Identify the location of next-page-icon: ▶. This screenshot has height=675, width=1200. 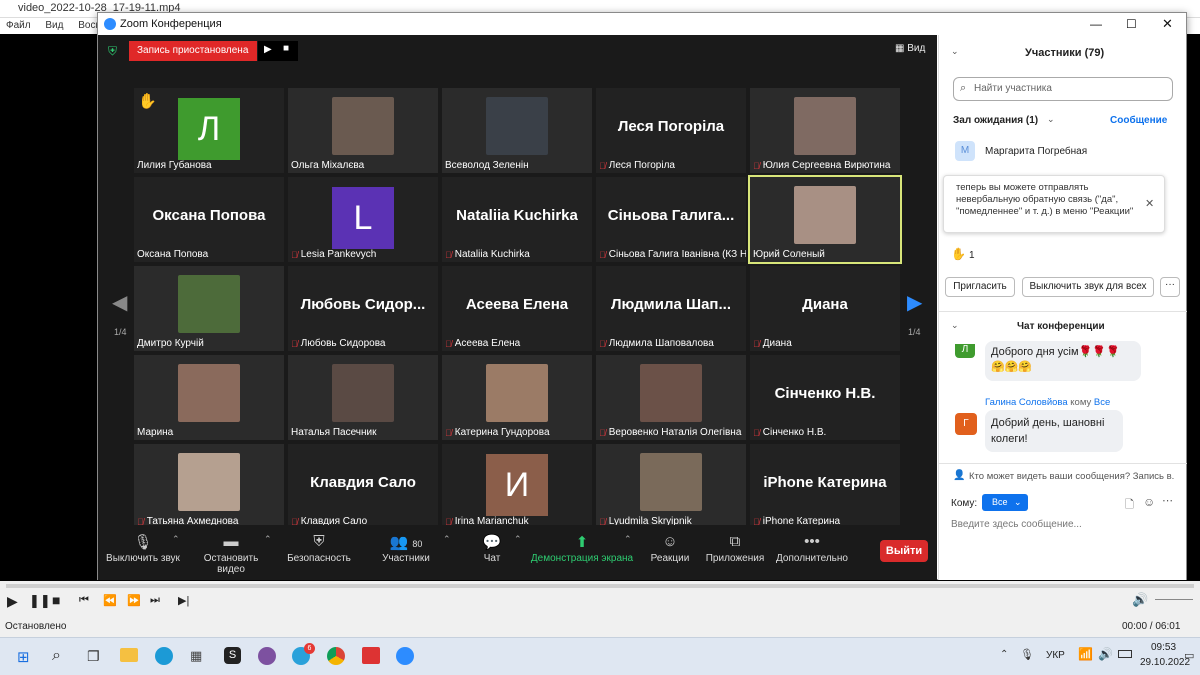
(914, 302).